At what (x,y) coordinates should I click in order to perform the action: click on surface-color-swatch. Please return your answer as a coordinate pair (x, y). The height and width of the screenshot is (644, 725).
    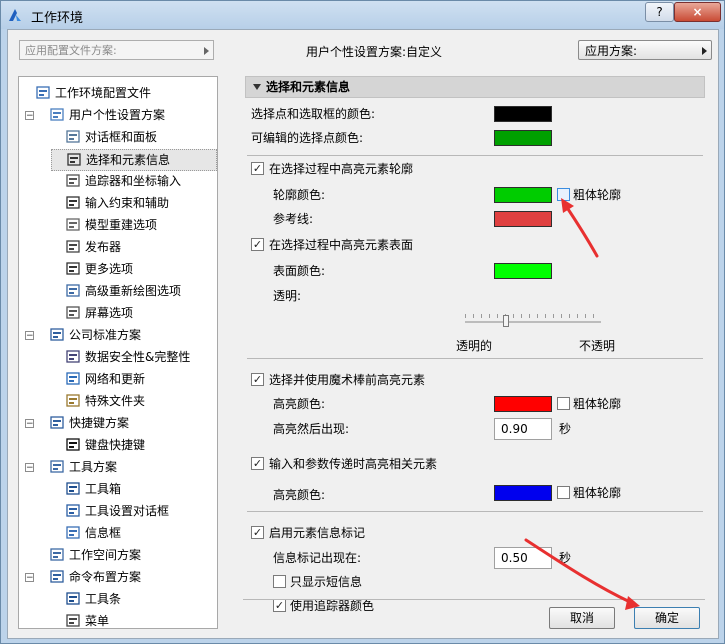
    Looking at the image, I should click on (523, 271).